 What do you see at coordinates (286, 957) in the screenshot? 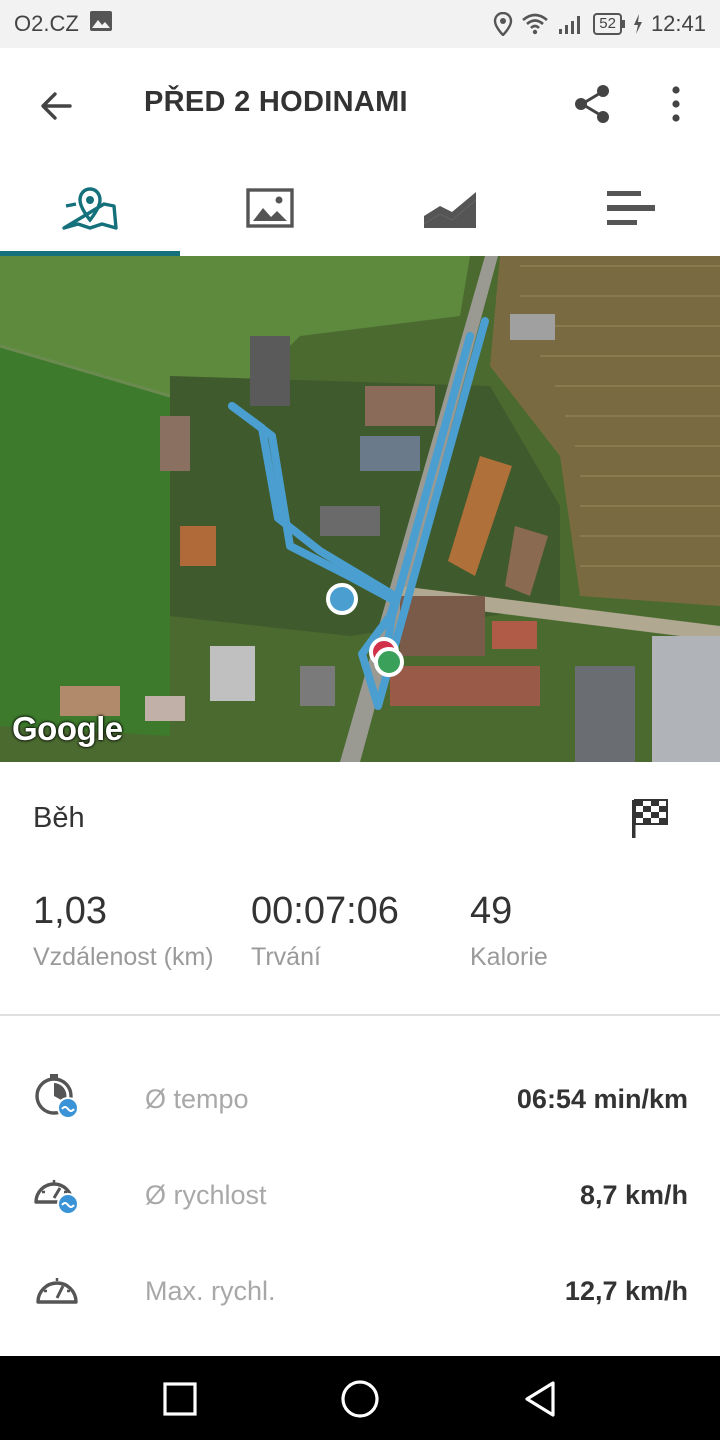
I see `duration-label: Trvání` at bounding box center [286, 957].